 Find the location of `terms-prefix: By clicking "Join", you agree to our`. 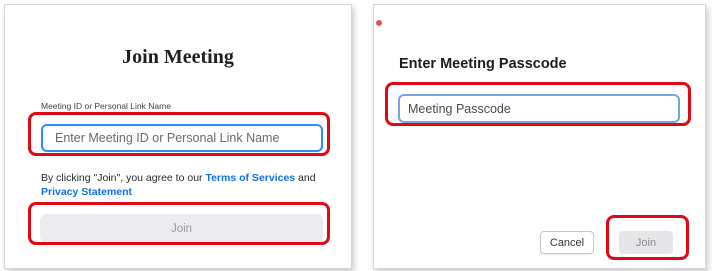

terms-prefix: By clicking "Join", you agree to our is located at coordinates (123, 178).